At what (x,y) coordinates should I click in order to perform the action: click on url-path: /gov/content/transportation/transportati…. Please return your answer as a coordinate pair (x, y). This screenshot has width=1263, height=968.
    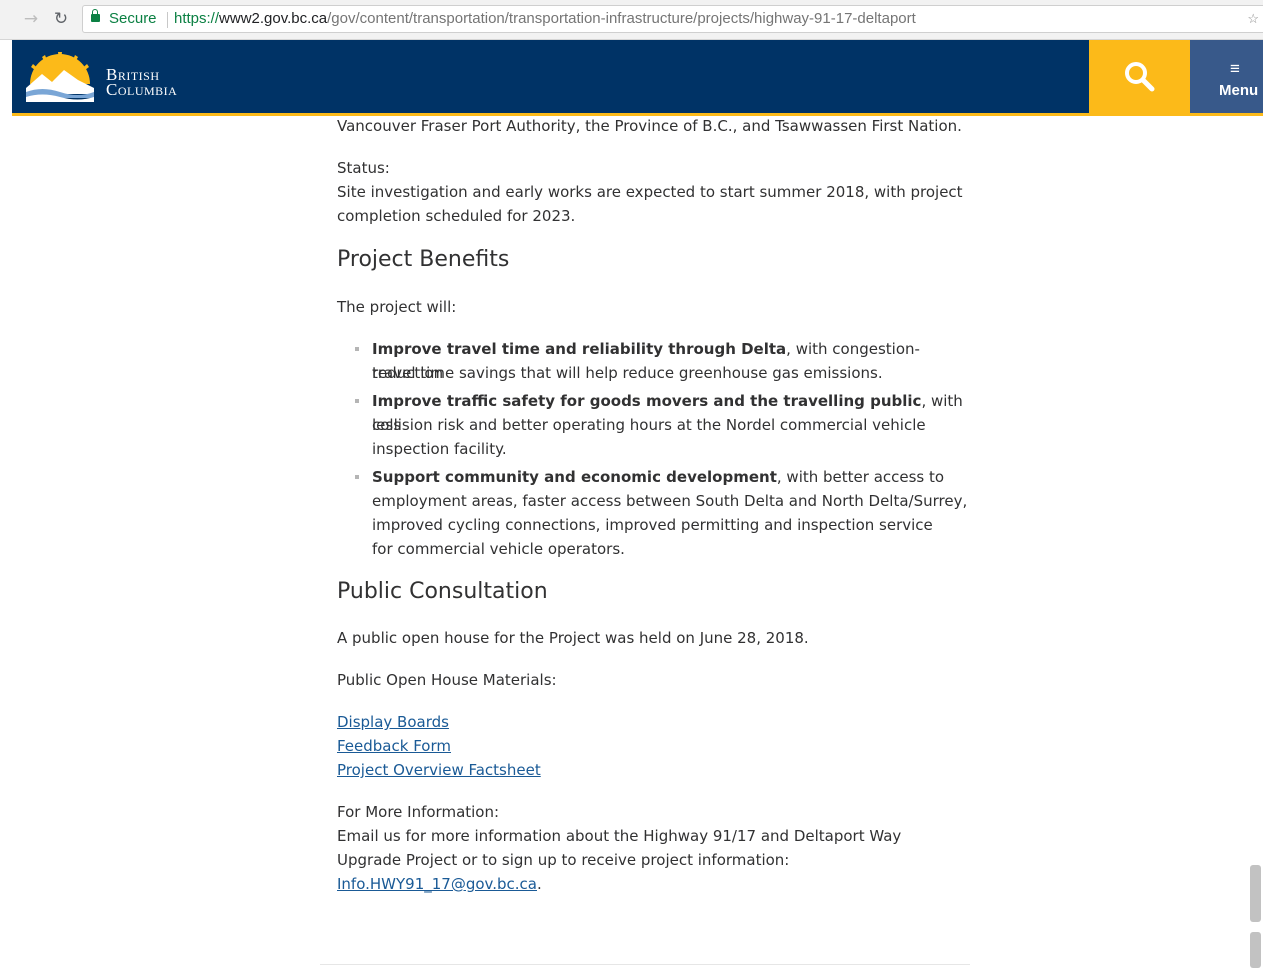
    Looking at the image, I should click on (621, 18).